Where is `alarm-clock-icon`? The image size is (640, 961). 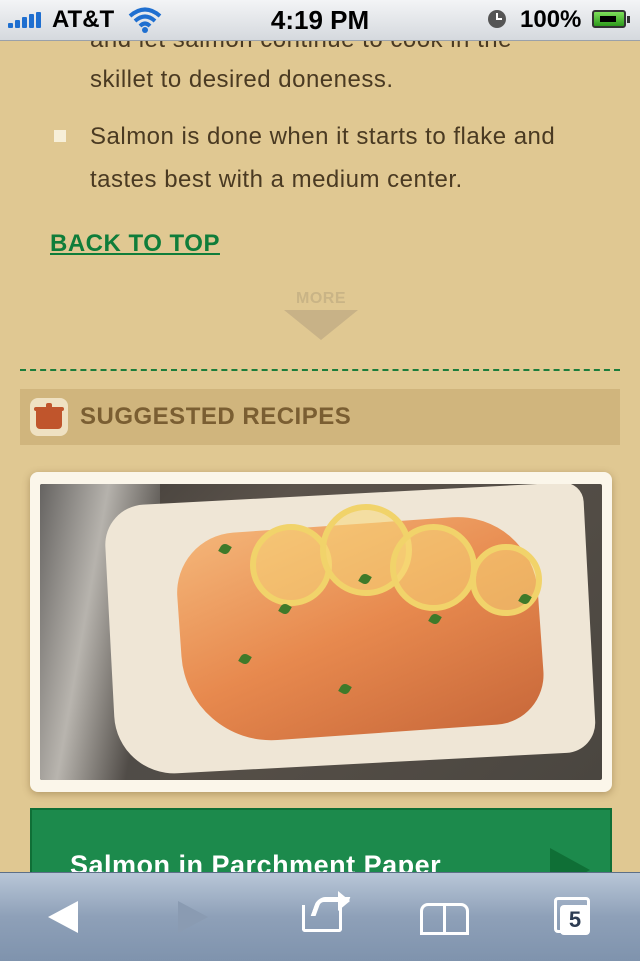
alarm-clock-icon is located at coordinates (497, 19).